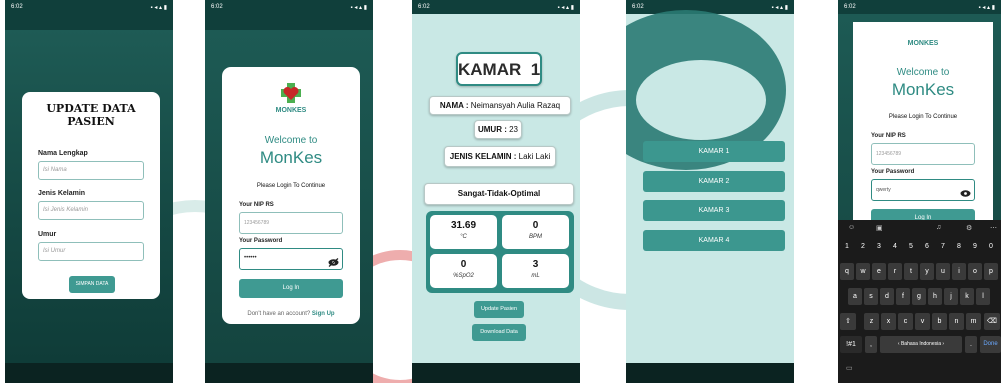 The image size is (1001, 383). Describe the element at coordinates (879, 247) in the screenshot. I see `number-key-3: 3` at that location.